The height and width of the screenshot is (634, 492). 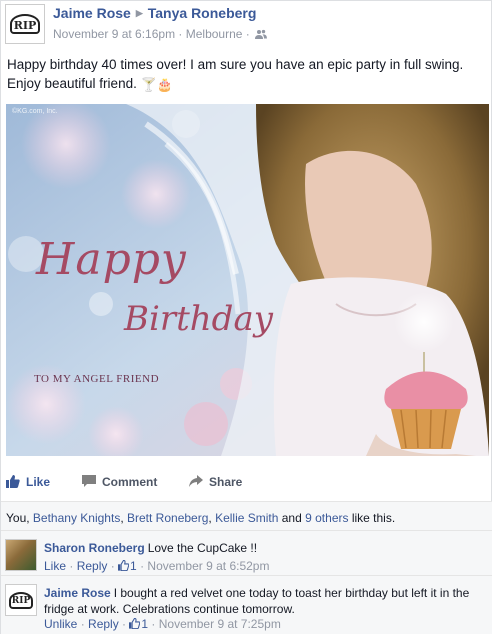 What do you see at coordinates (220, 624) in the screenshot?
I see `comment-date-link: November 9 at 7:25pm` at bounding box center [220, 624].